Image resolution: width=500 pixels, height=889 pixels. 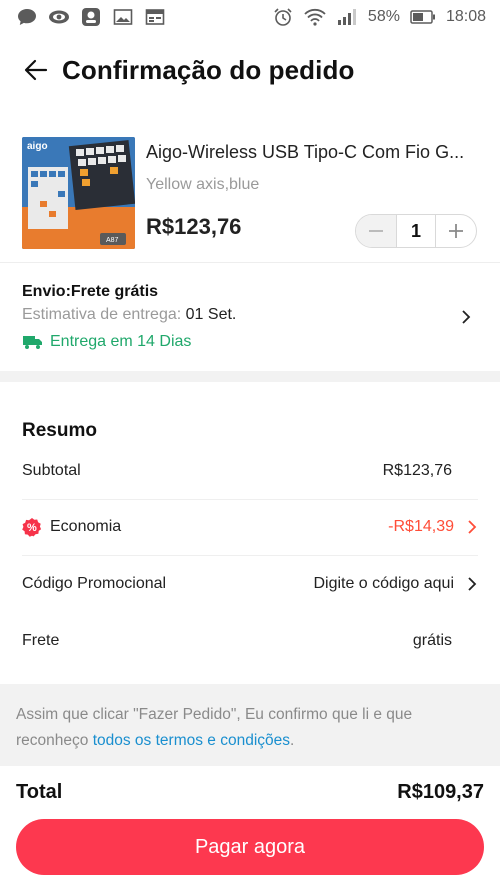 What do you see at coordinates (421, 526) in the screenshot?
I see `savings-value: -R$14,39` at bounding box center [421, 526].